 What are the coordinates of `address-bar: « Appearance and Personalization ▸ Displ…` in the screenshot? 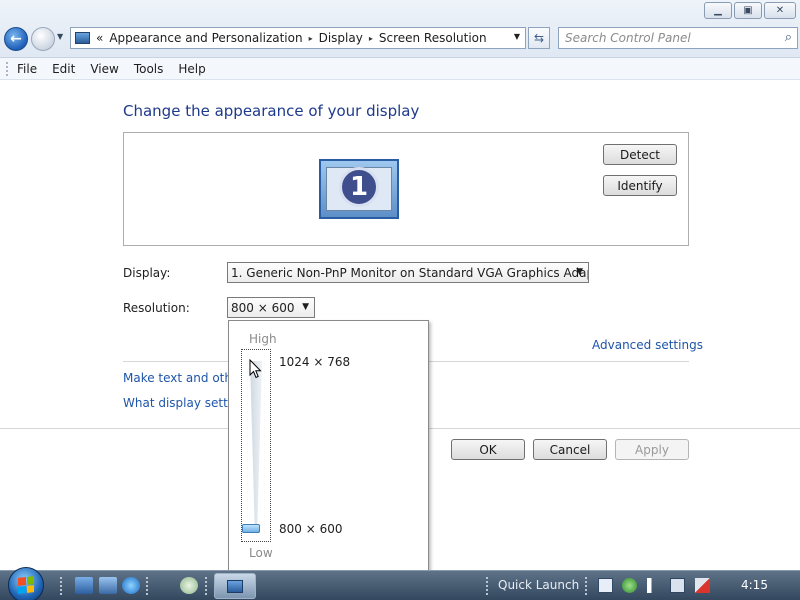 It's located at (298, 38).